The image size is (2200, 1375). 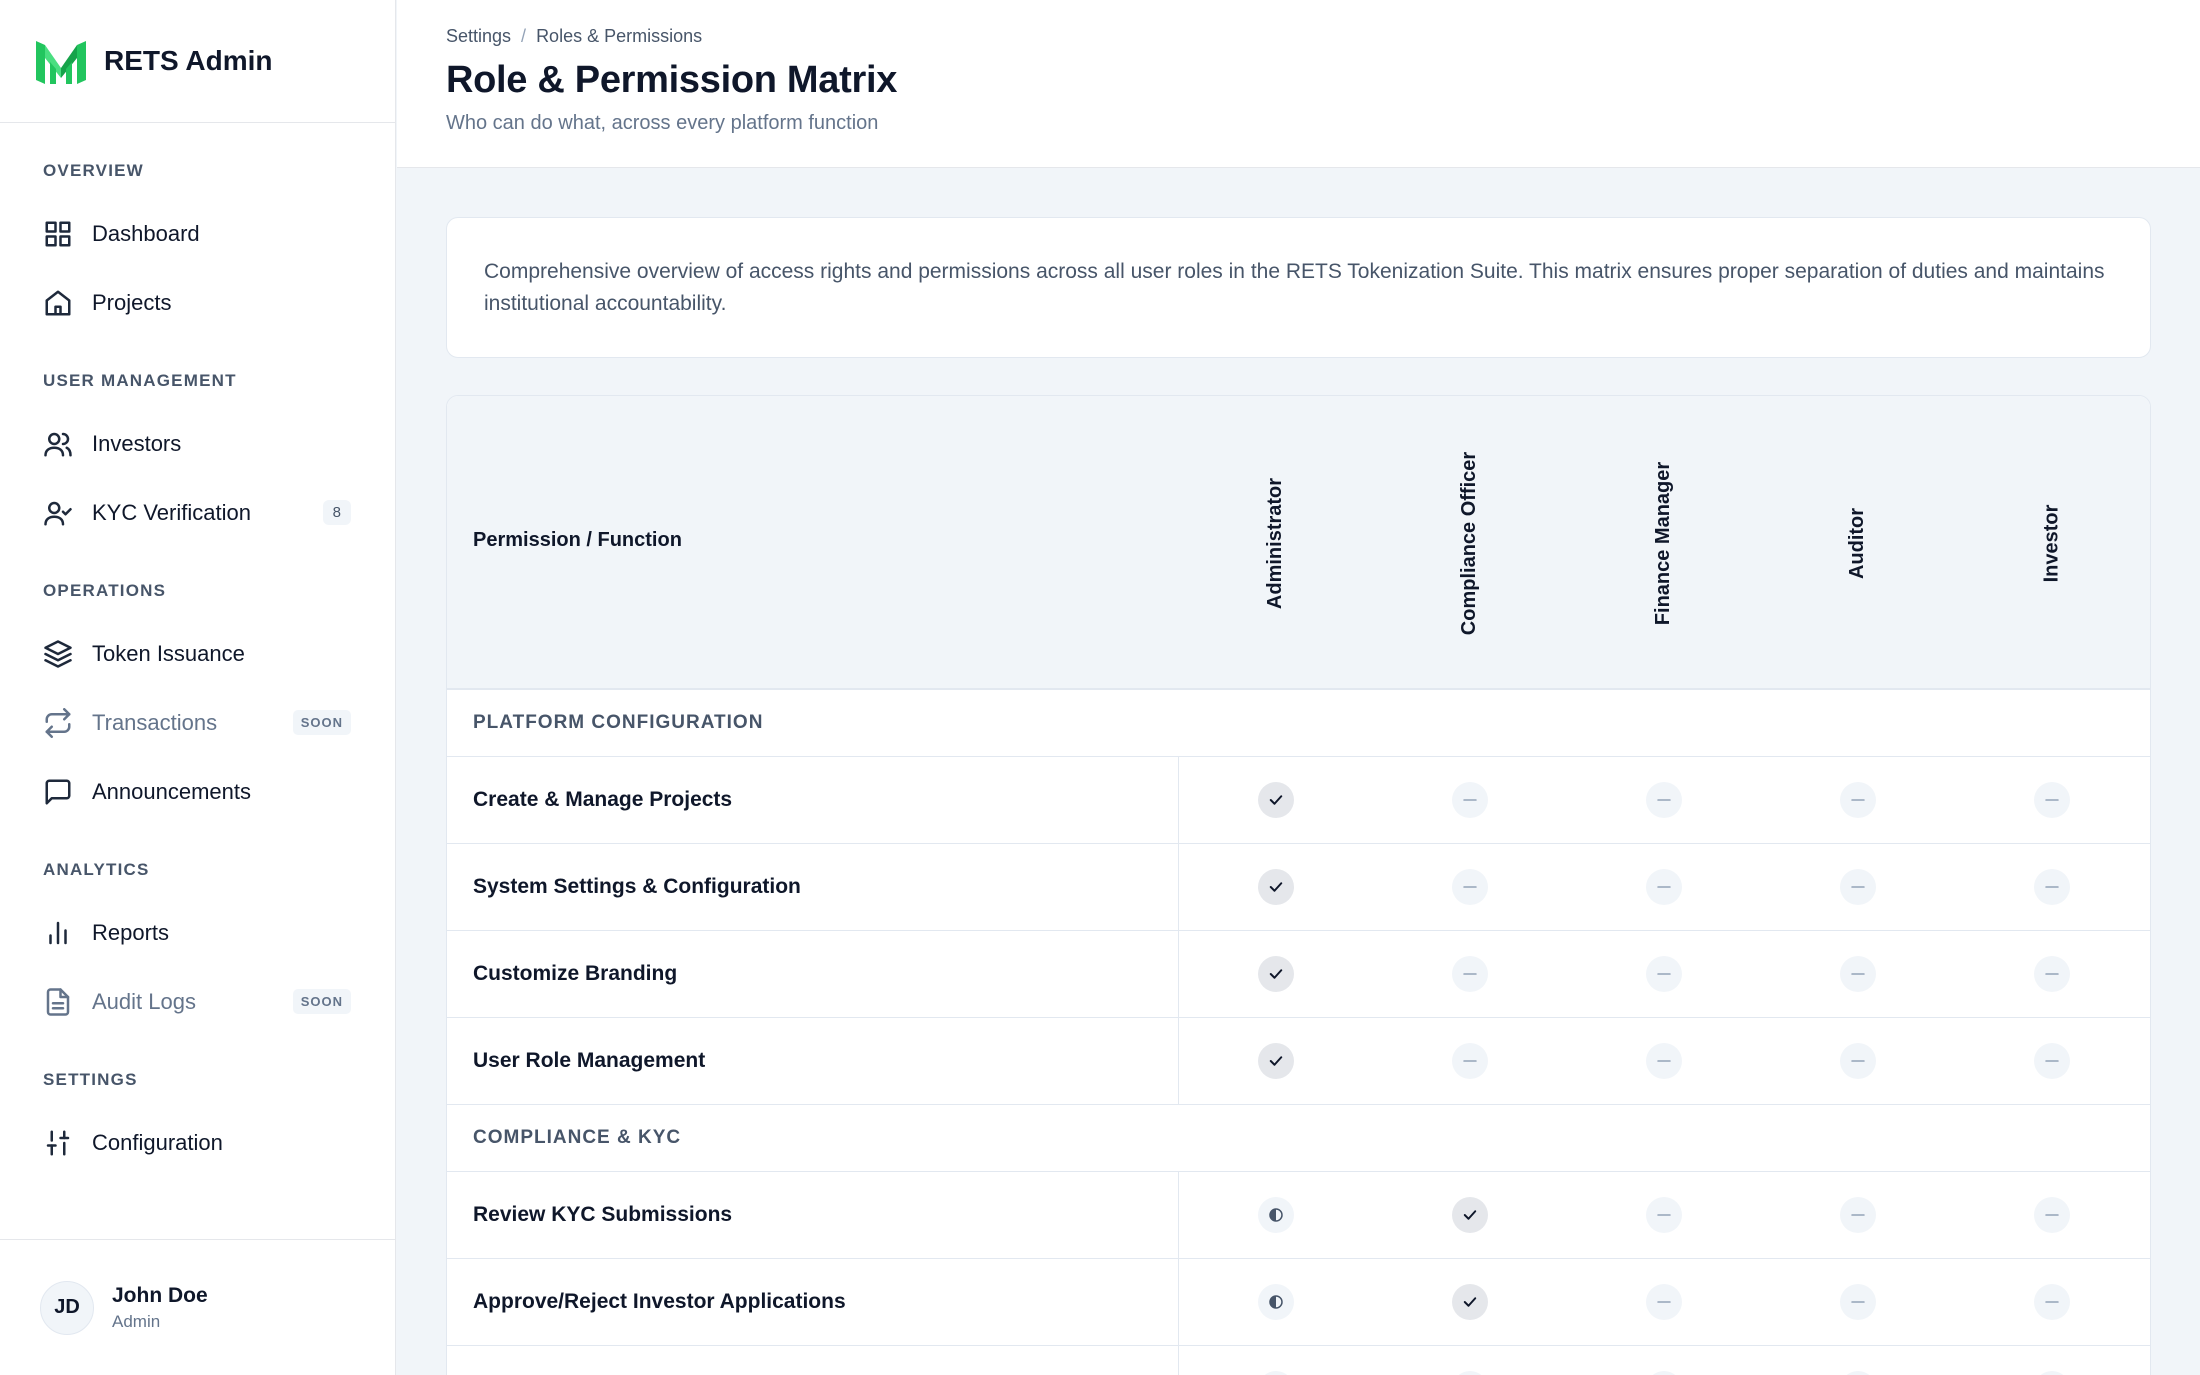 I want to click on sidebar-item-label: Dashboard, so click(x=146, y=233).